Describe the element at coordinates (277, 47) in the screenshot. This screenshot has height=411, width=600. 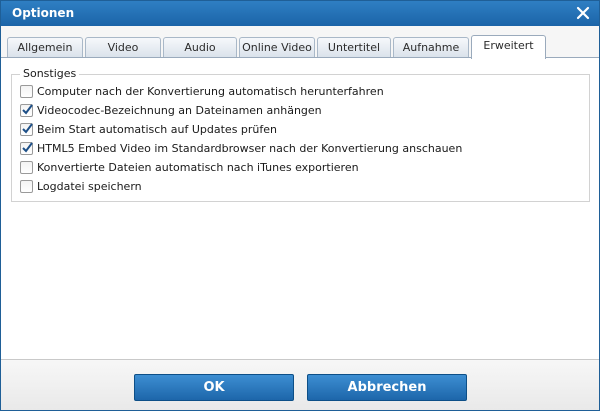
I see `tab-online-video: Online Video` at that location.